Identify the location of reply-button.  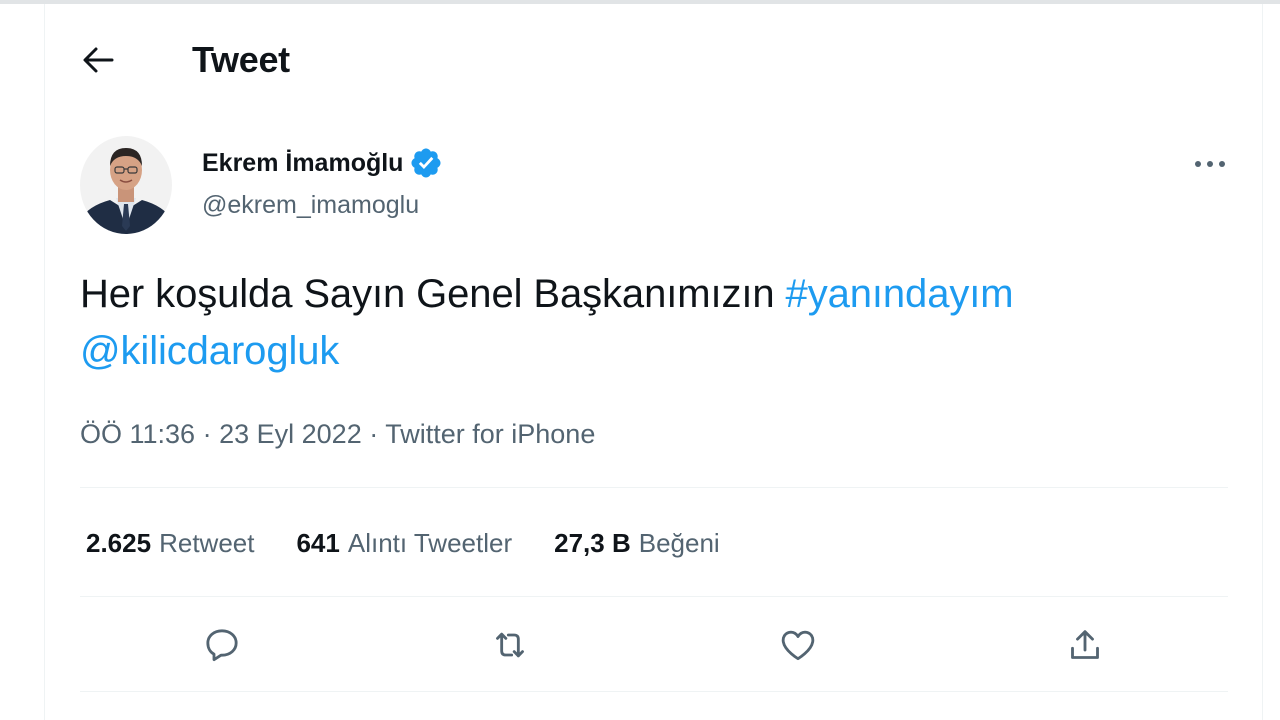
(222, 645).